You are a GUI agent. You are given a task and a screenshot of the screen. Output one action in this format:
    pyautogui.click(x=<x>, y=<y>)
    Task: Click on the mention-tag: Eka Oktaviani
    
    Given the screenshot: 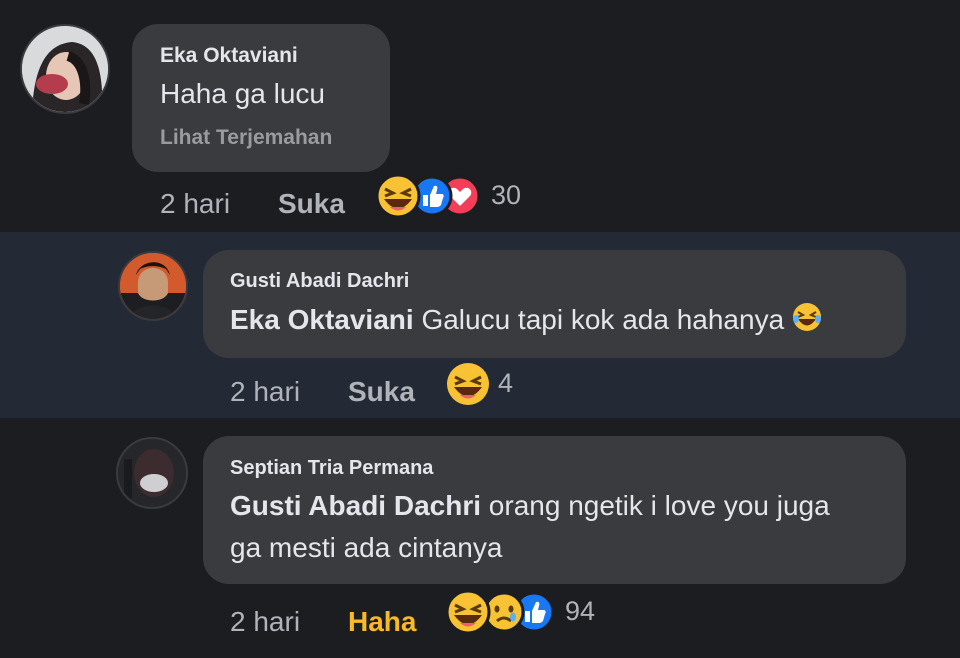 What is the action you would take?
    pyautogui.click(x=322, y=319)
    